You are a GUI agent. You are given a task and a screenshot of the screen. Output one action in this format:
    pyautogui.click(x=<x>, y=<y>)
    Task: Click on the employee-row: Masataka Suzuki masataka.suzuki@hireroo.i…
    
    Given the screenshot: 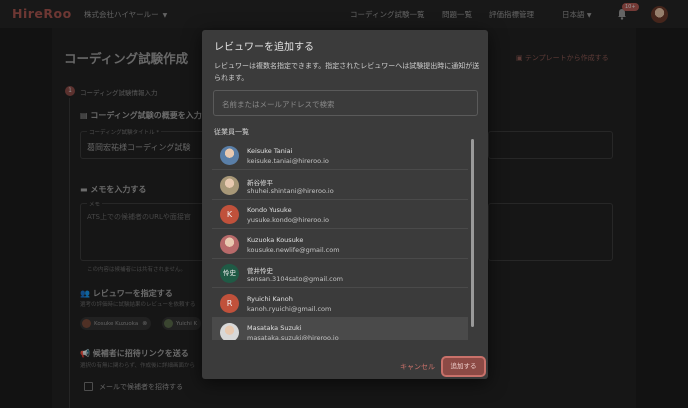 What is the action you would take?
    pyautogui.click(x=340, y=329)
    